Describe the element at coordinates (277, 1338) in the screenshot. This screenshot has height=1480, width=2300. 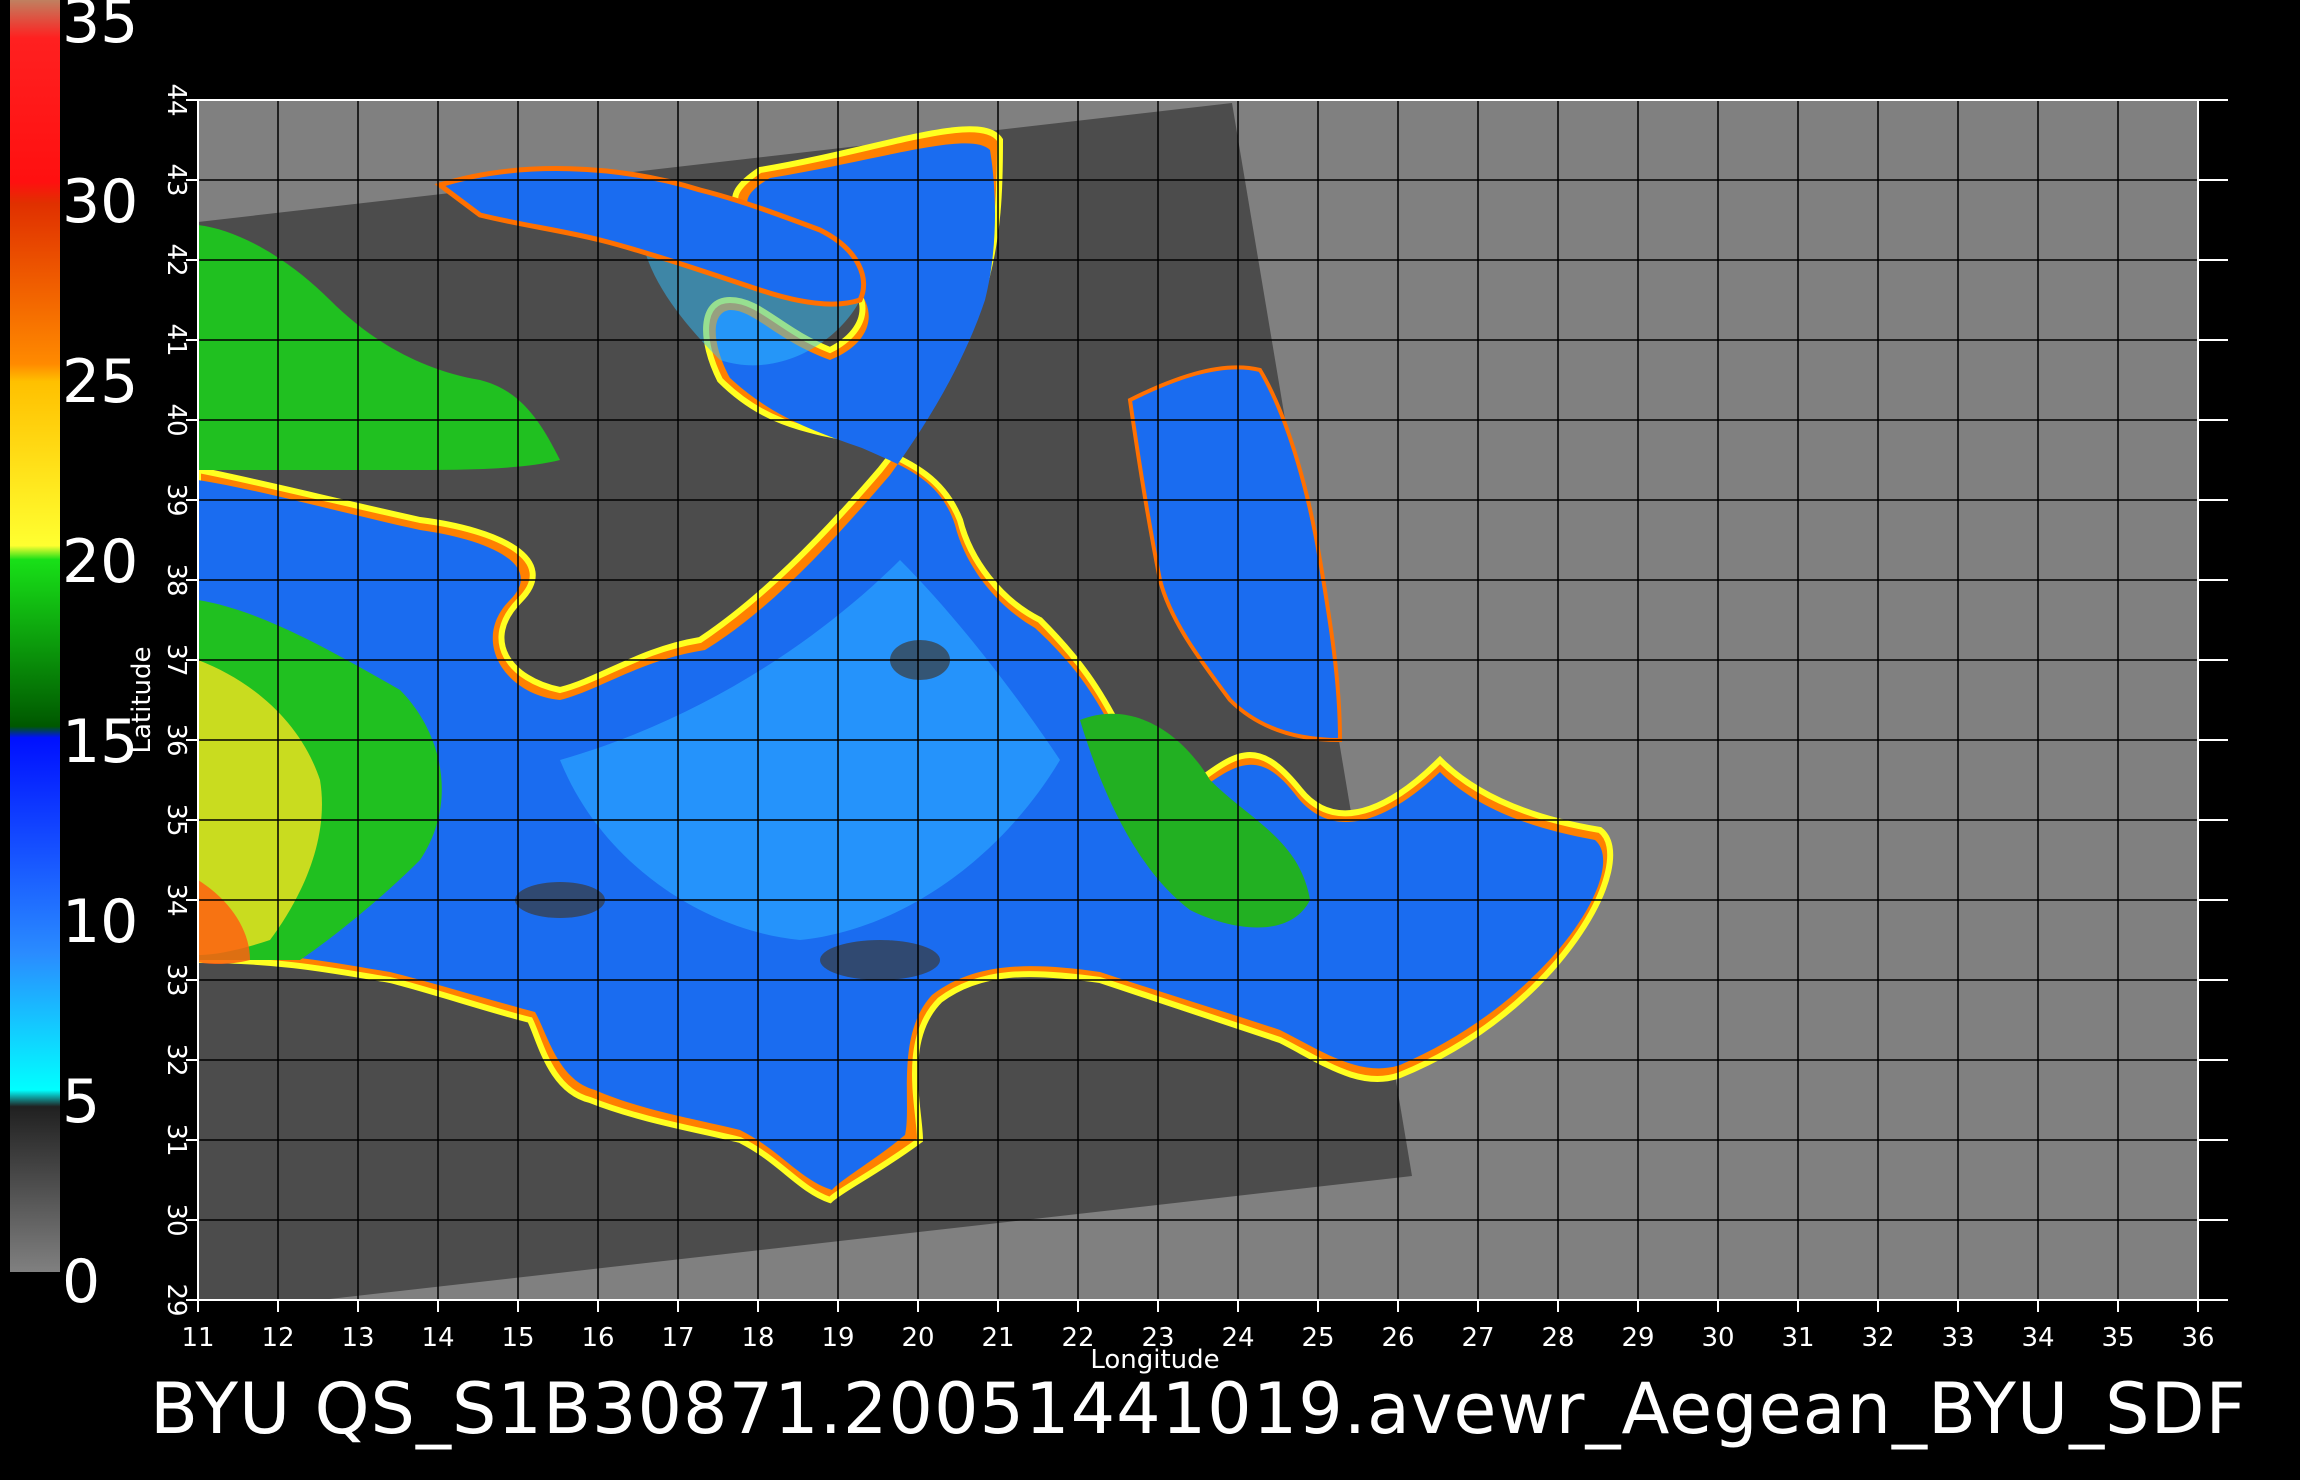
I see `x-tick-label: 12` at that location.